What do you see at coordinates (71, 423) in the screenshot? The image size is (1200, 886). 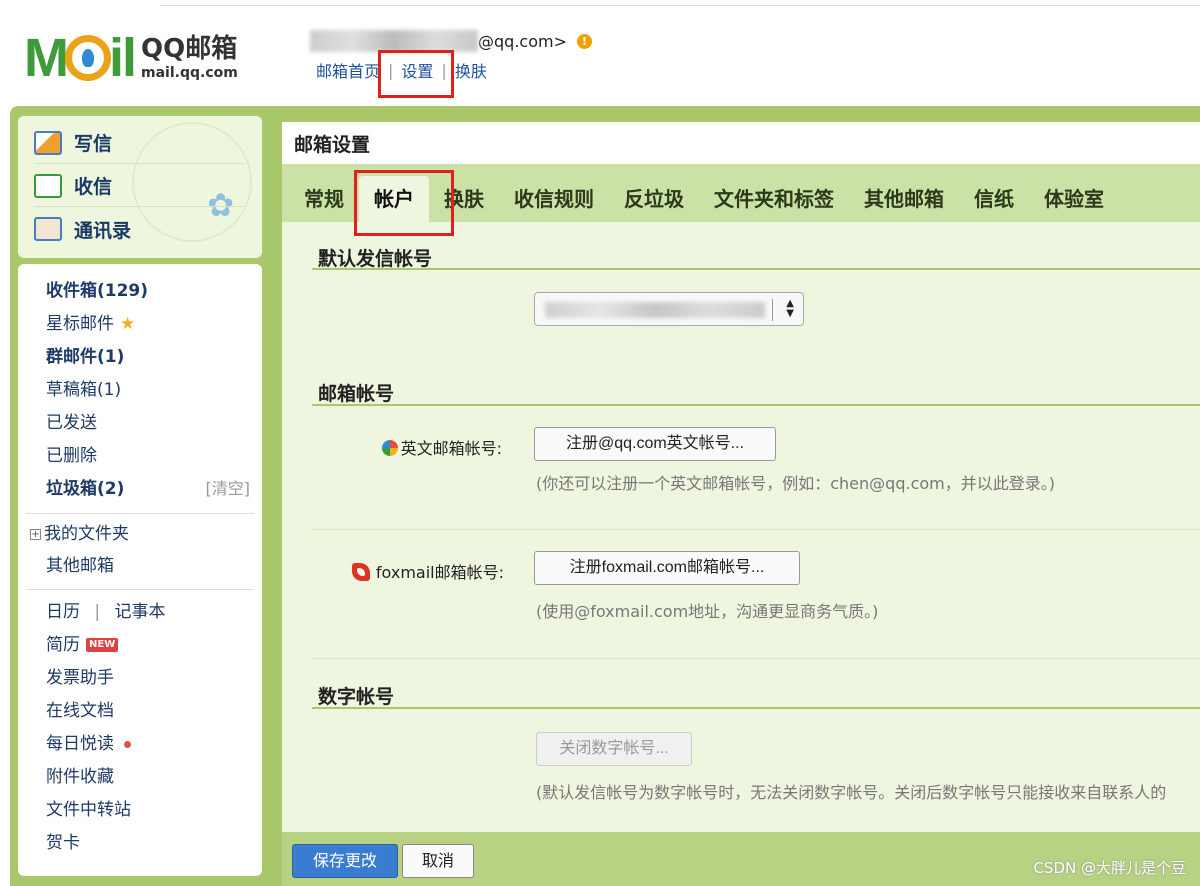 I see `folder-sent: 已发送` at bounding box center [71, 423].